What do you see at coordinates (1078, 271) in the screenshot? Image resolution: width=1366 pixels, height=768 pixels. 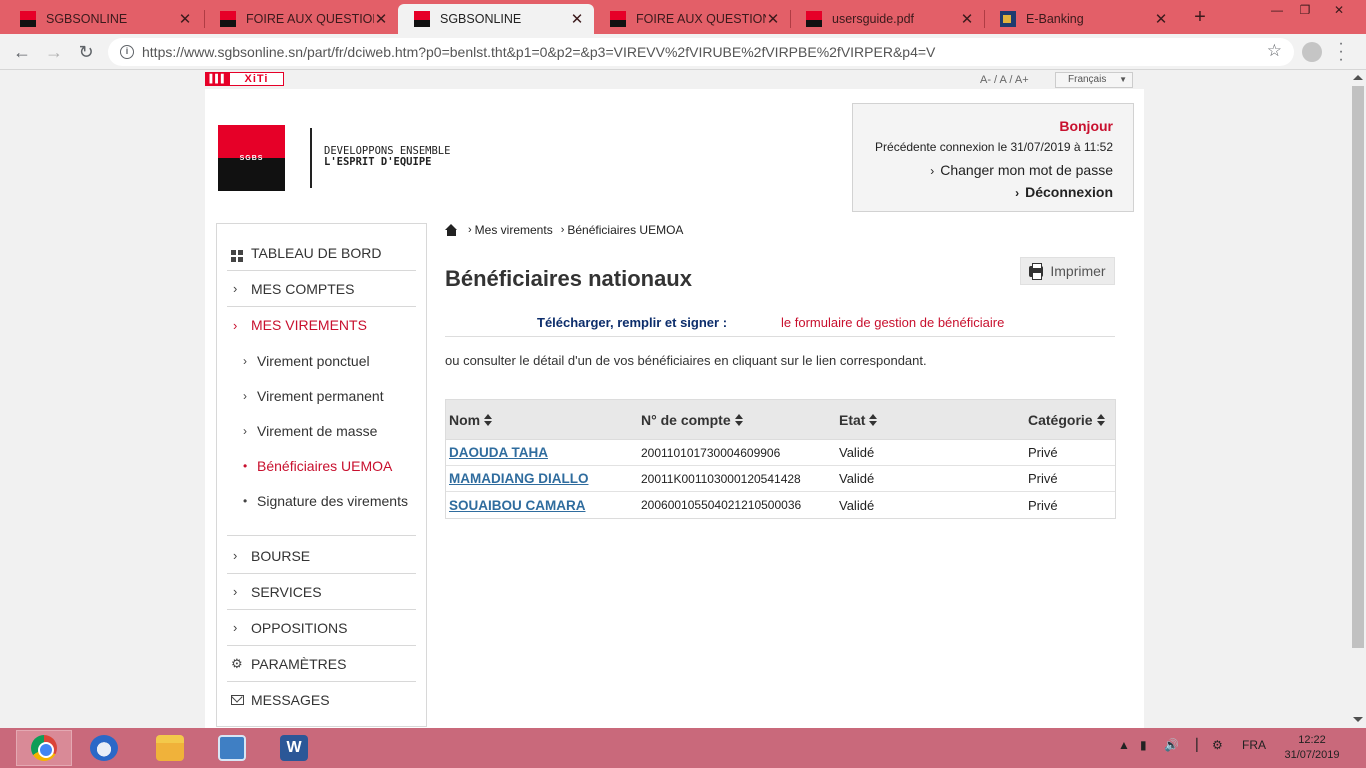 I see `print-label: Imprimer` at bounding box center [1078, 271].